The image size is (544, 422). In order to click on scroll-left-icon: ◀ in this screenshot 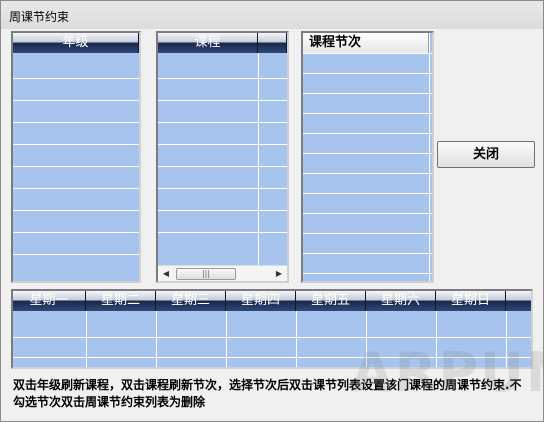, I will do `click(166, 273)`.